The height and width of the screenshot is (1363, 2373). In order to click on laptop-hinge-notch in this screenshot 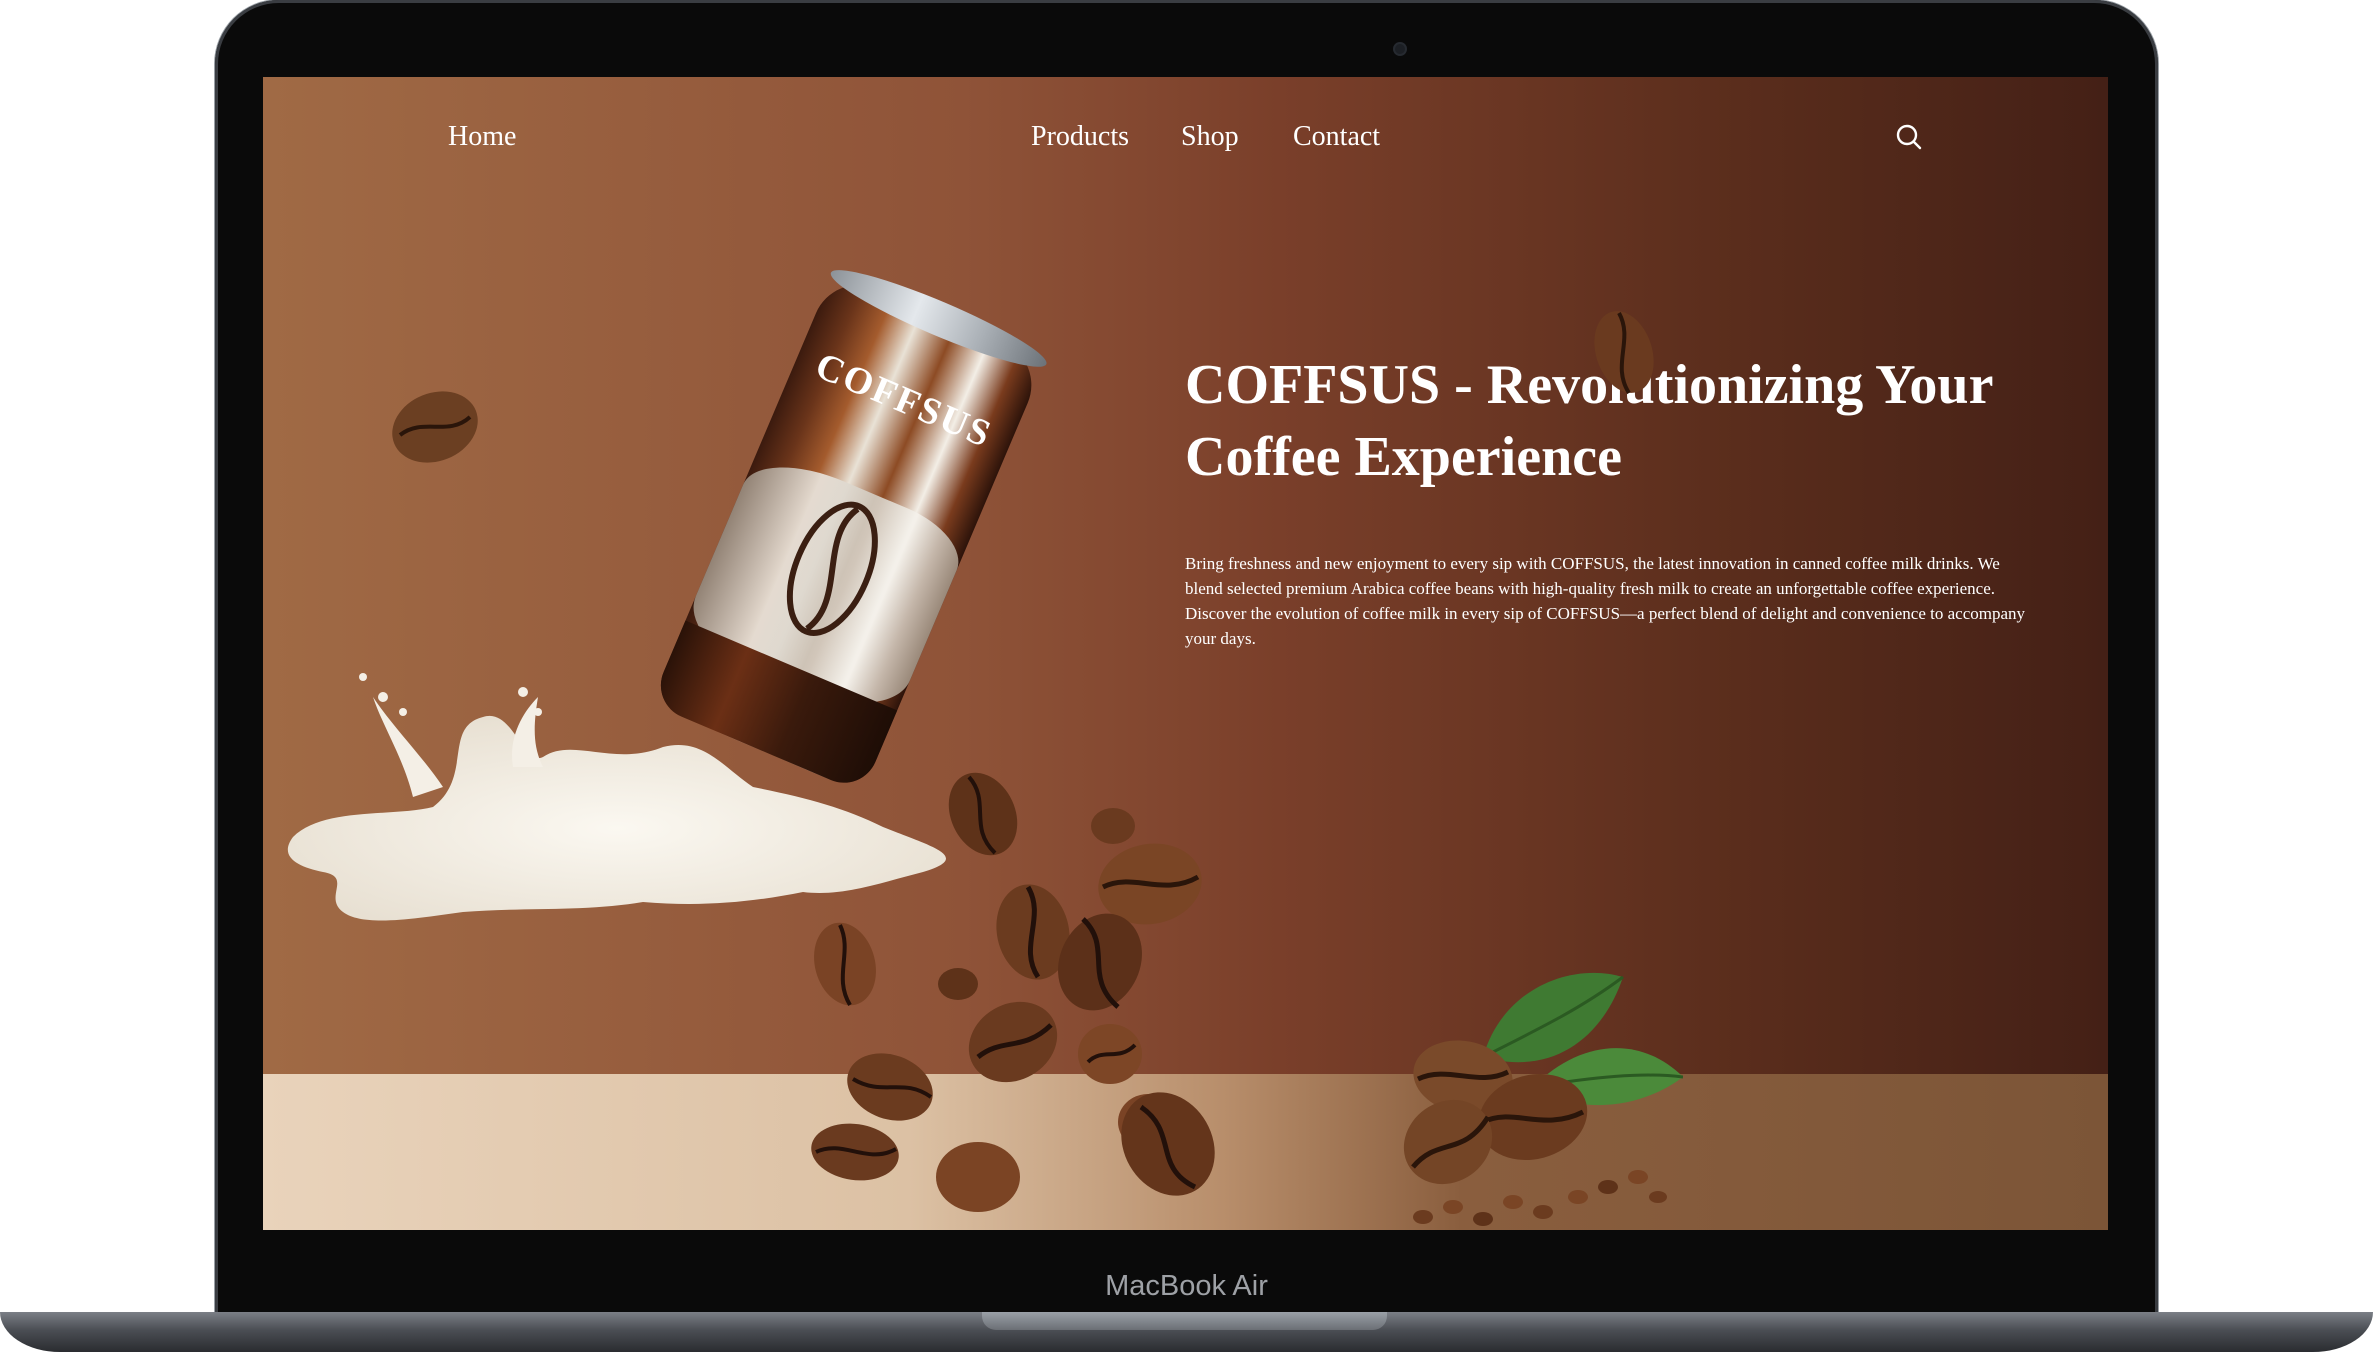, I will do `click(1184, 1321)`.